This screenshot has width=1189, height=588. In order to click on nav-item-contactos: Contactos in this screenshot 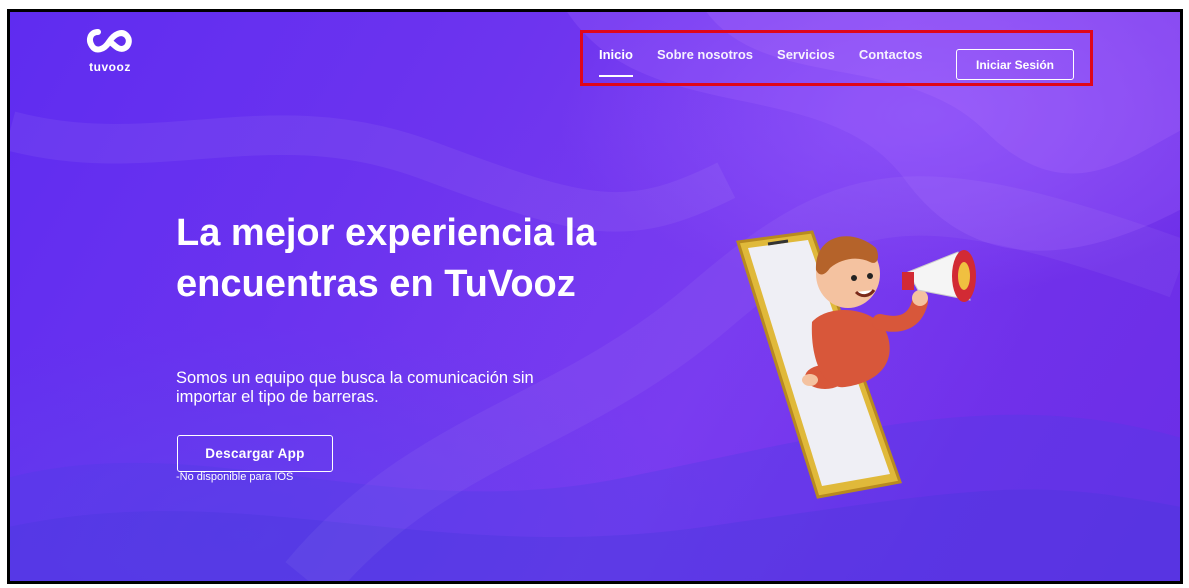, I will do `click(891, 58)`.